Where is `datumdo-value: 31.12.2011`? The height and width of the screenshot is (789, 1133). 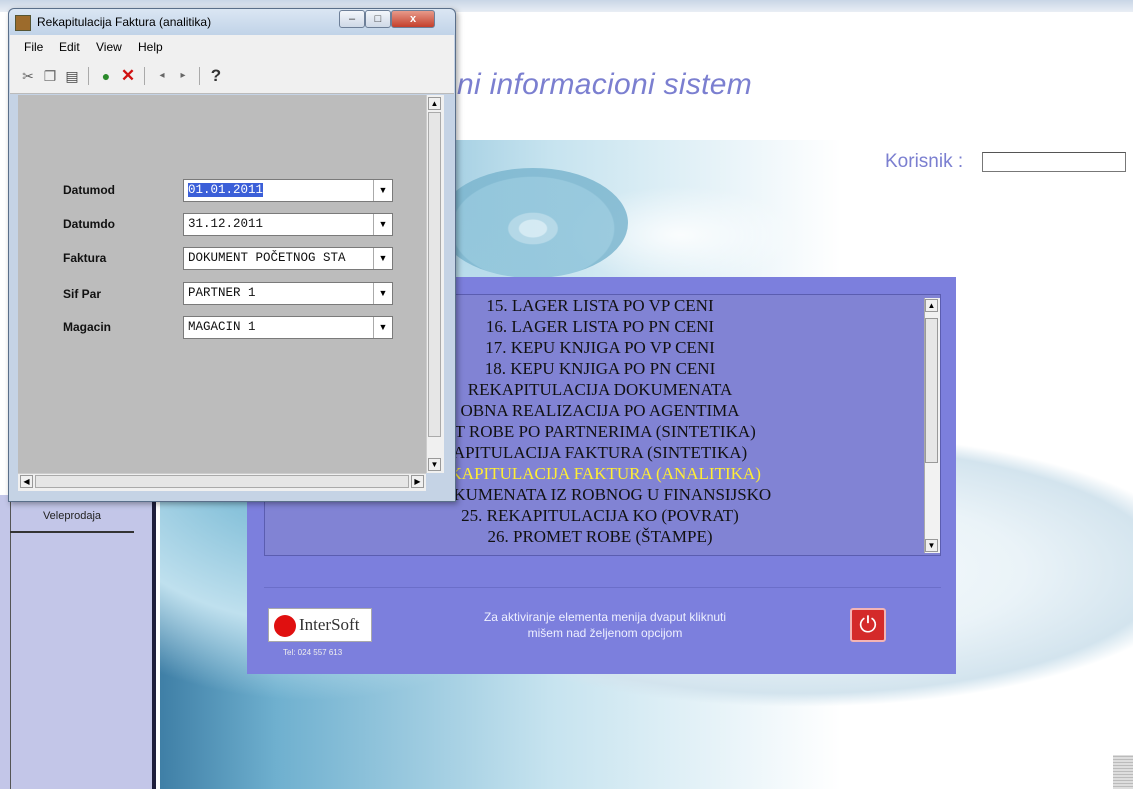
datumdo-value: 31.12.2011 is located at coordinates (226, 224).